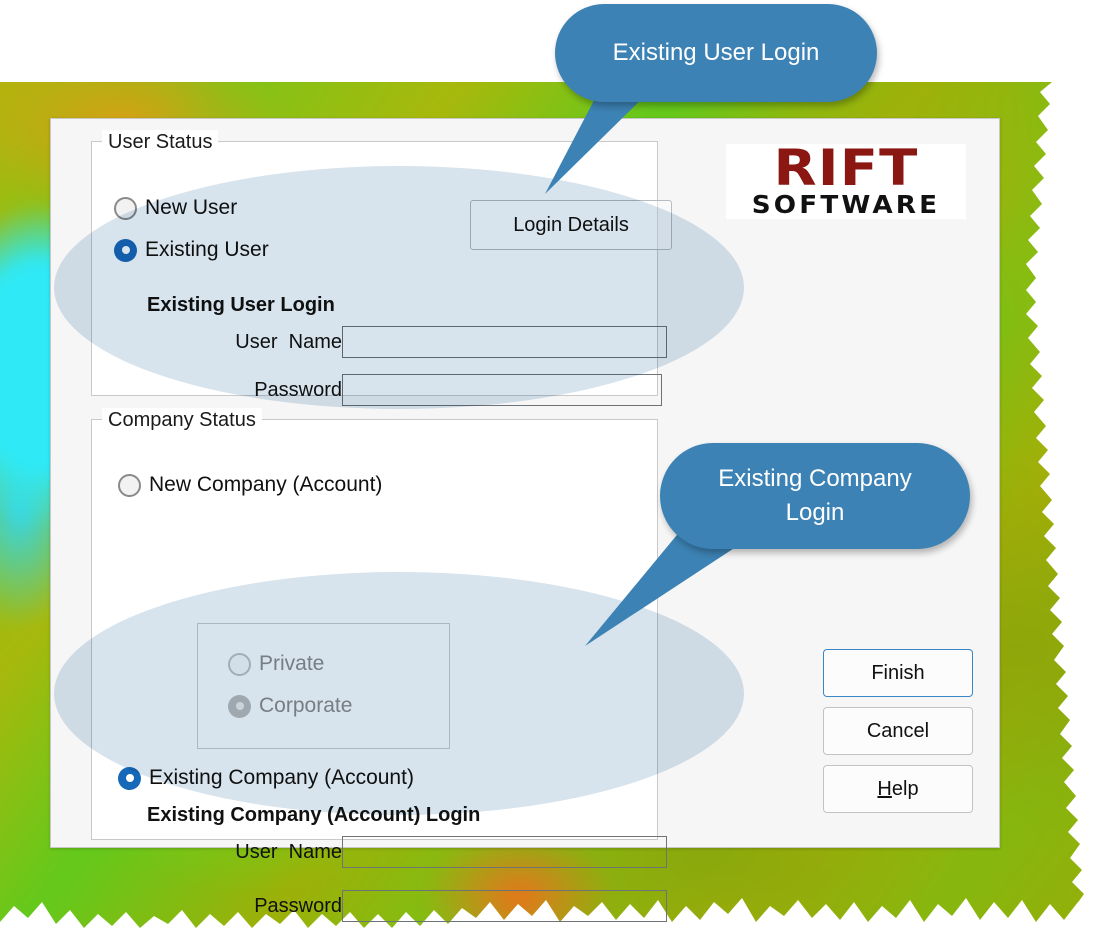  What do you see at coordinates (125, 208) in the screenshot?
I see `radio-new-user-indicator` at bounding box center [125, 208].